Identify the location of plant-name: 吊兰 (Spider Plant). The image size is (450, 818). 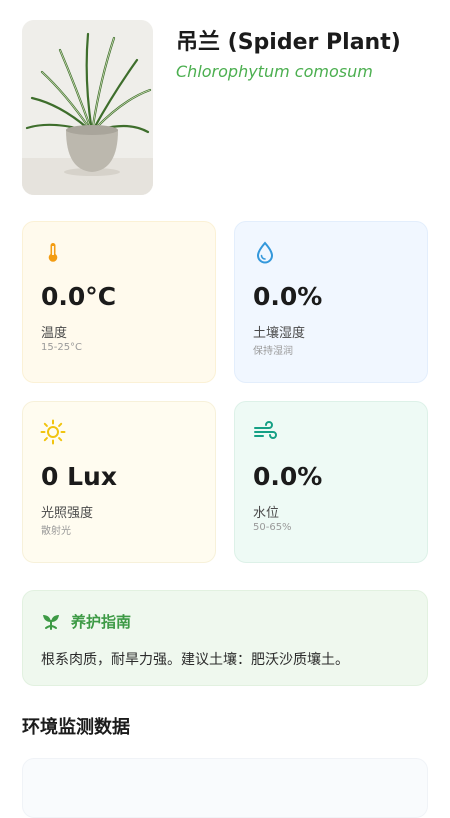
(288, 42).